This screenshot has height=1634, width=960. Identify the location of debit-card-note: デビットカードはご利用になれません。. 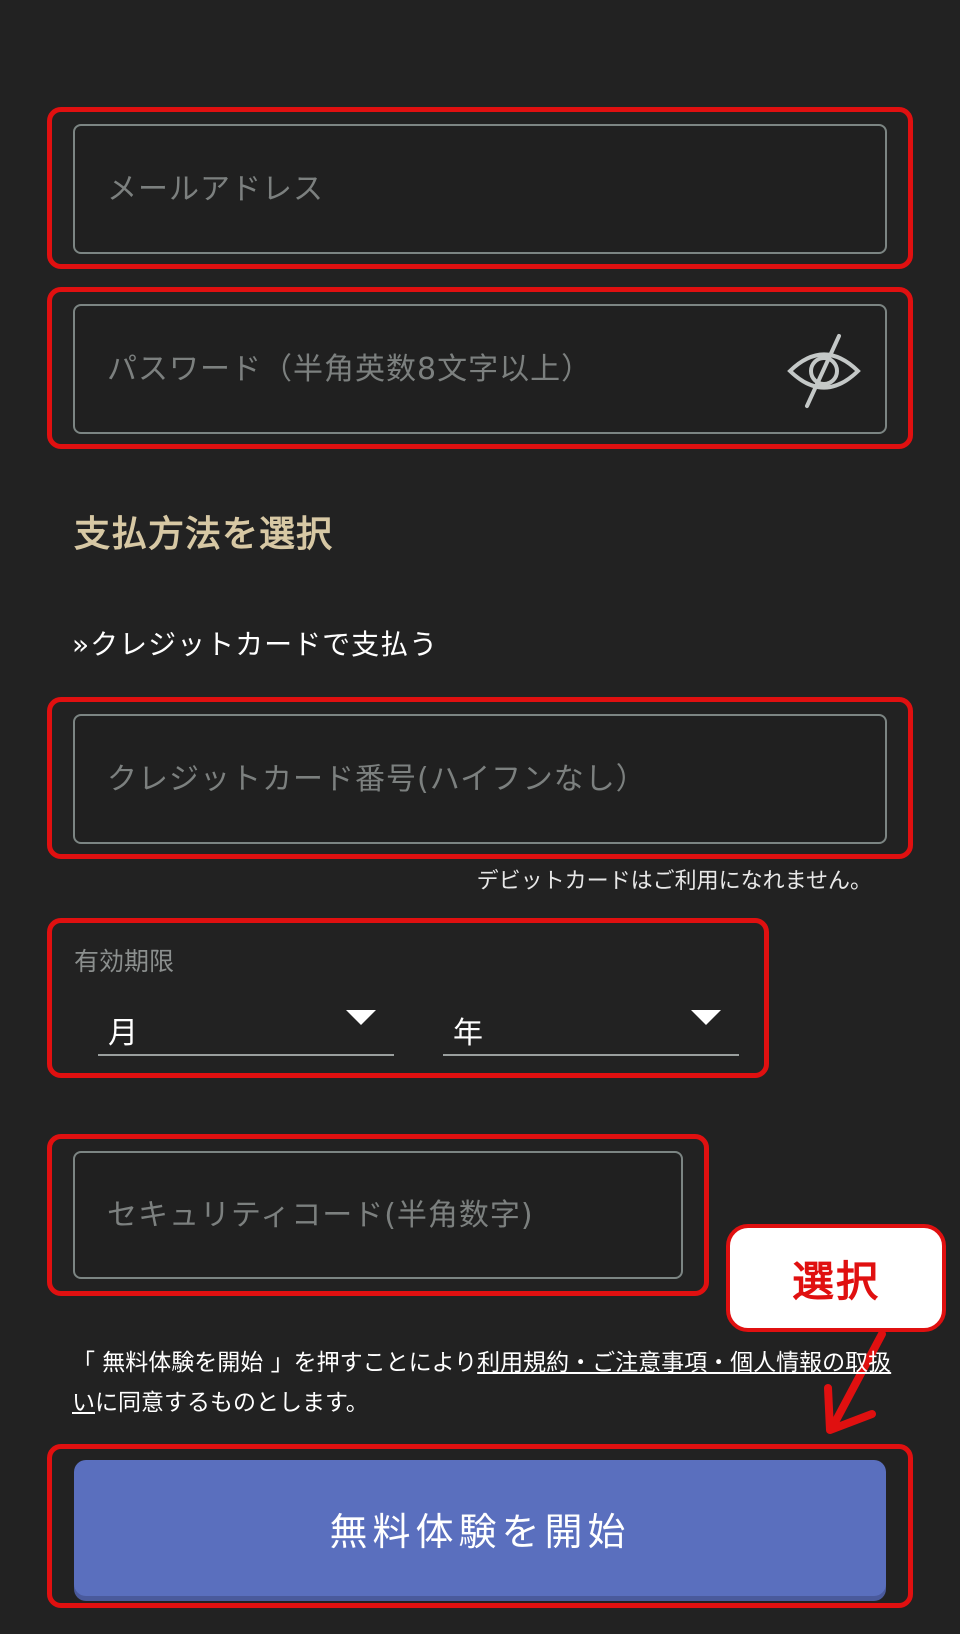
(674, 881).